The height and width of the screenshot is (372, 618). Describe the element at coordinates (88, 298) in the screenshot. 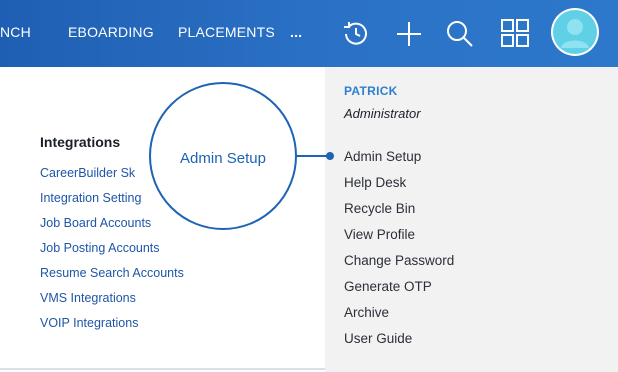

I see `link-vms-integrations: VMS Integrations` at that location.